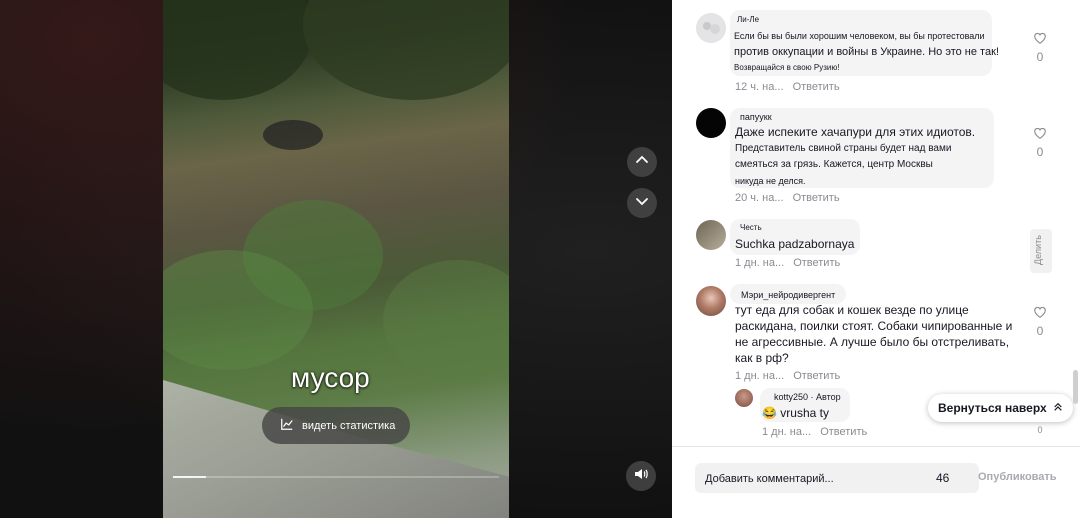 Image resolution: width=1080 pixels, height=518 pixels. I want to click on chevron-up-icon, so click(642, 162).